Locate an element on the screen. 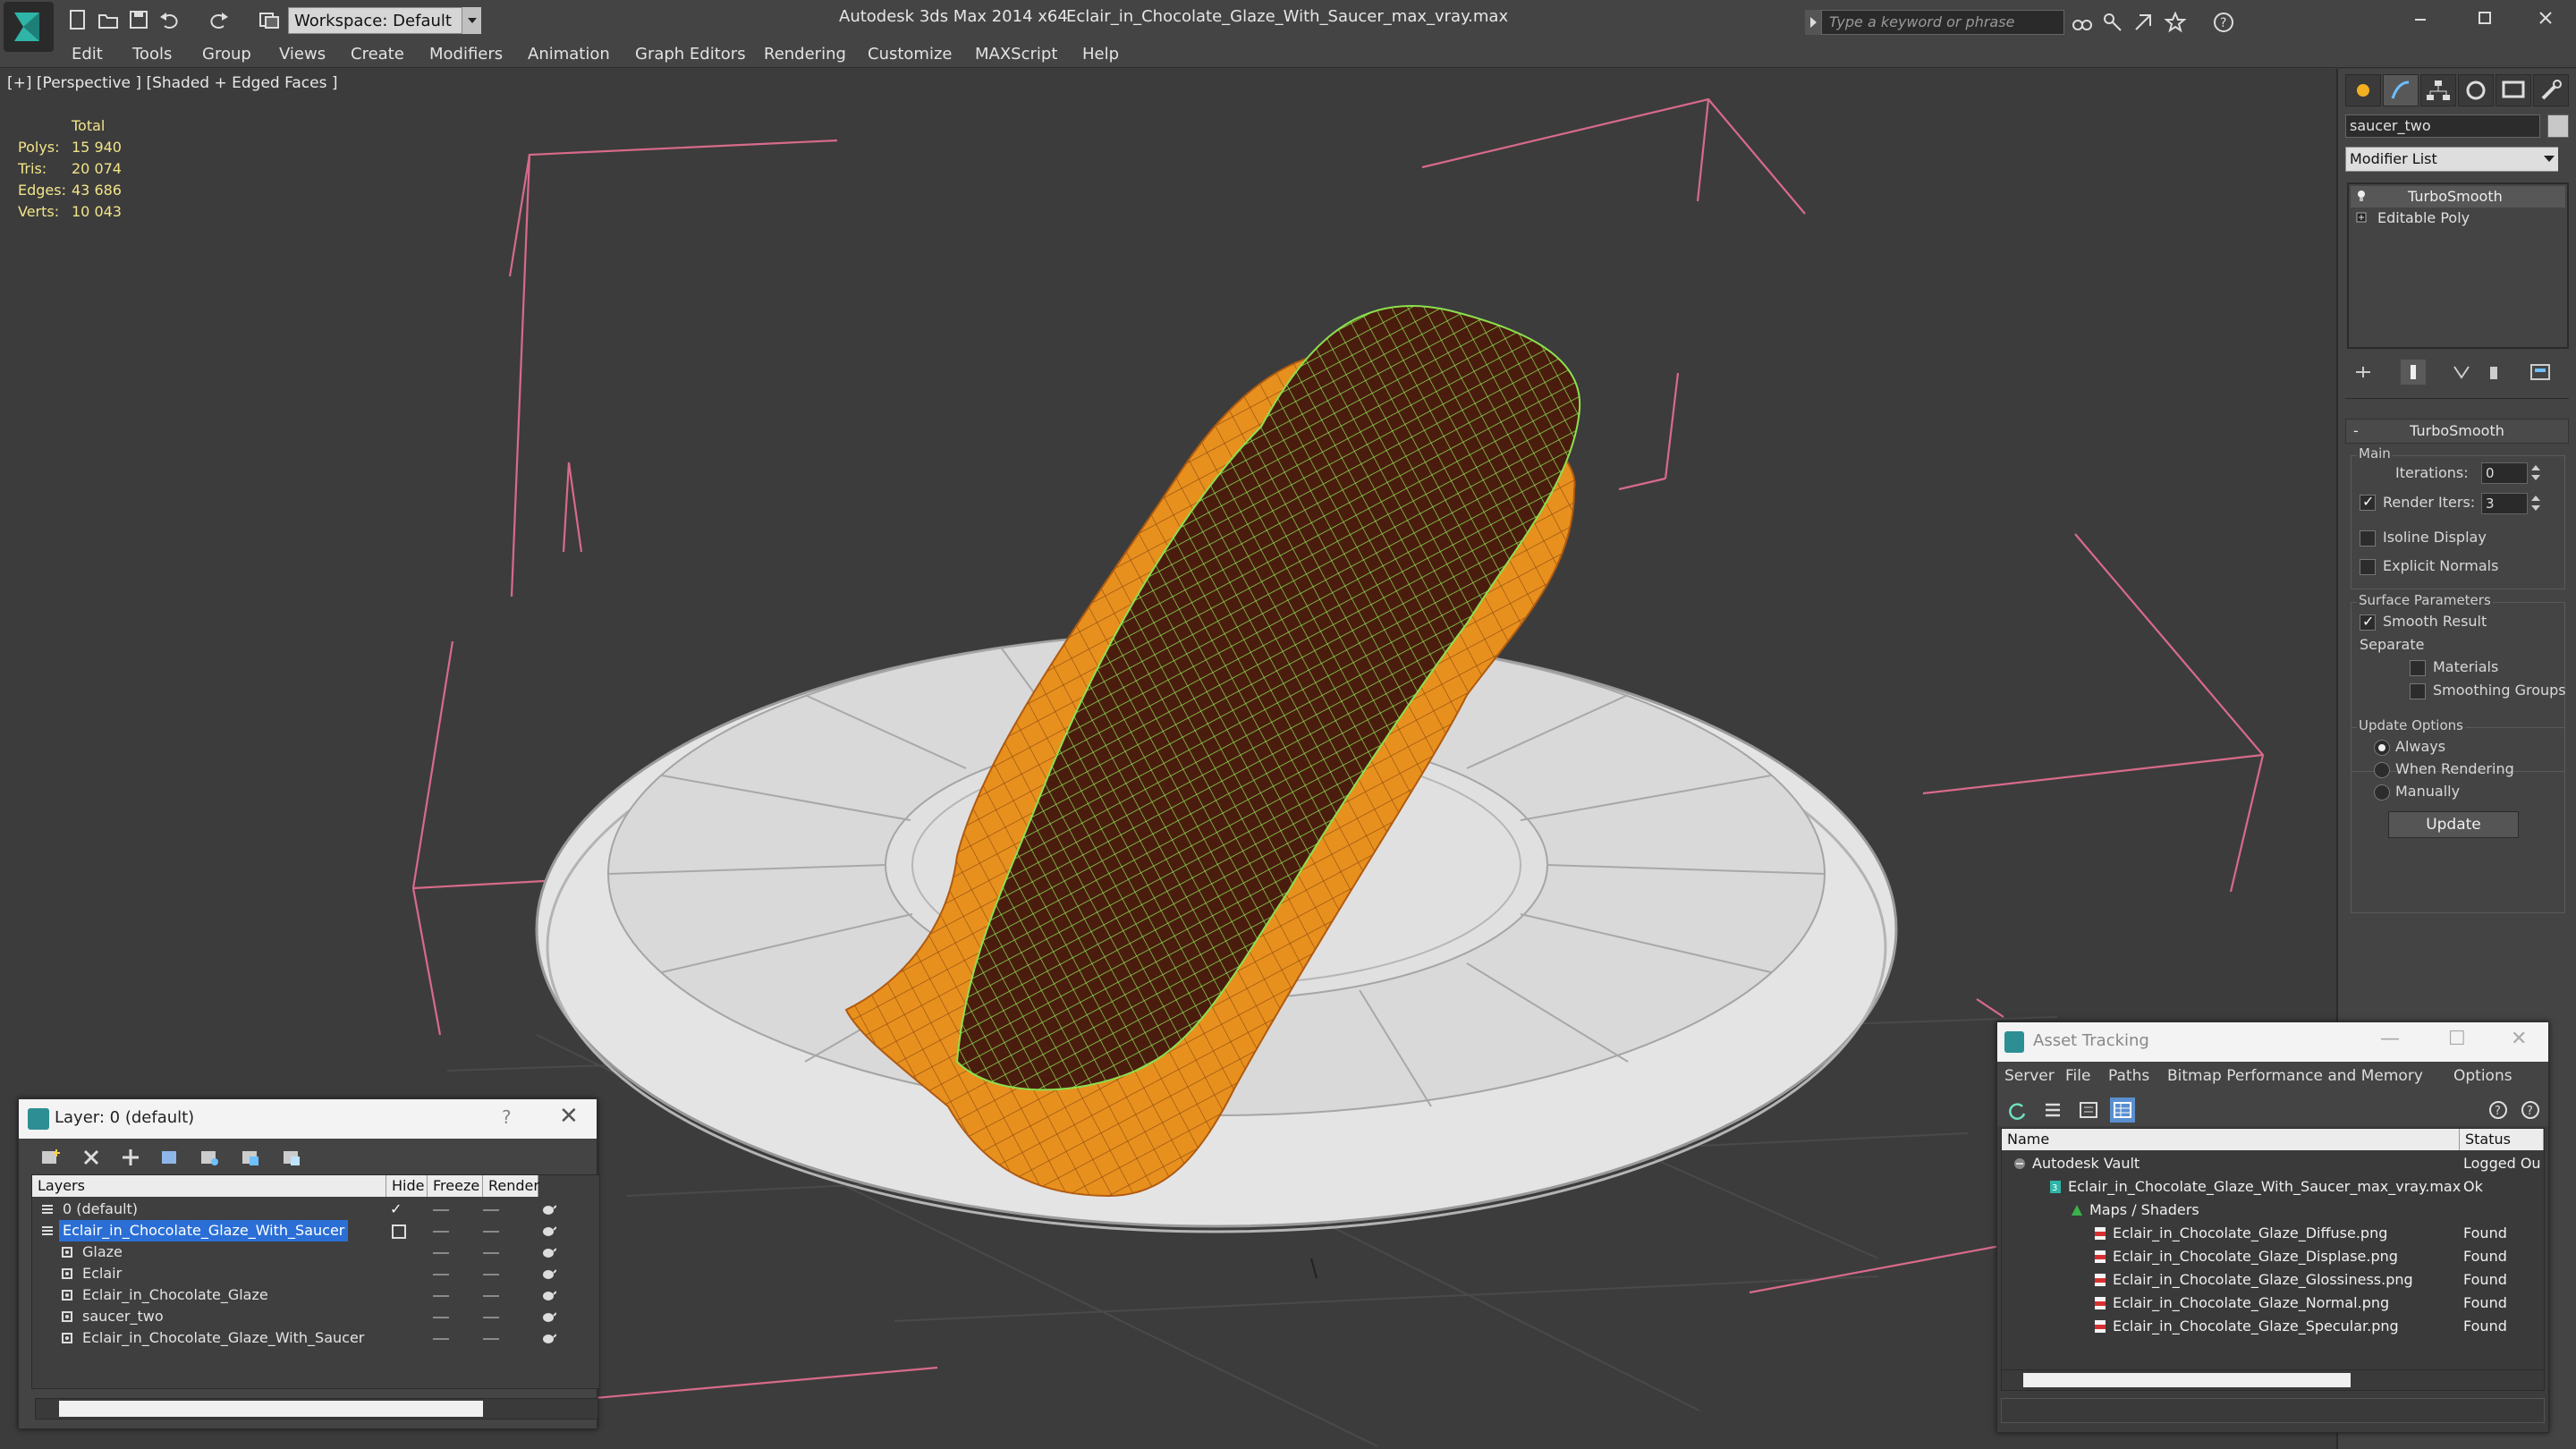 The width and height of the screenshot is (2576, 1449). menu-customize: Customize is located at coordinates (910, 54).